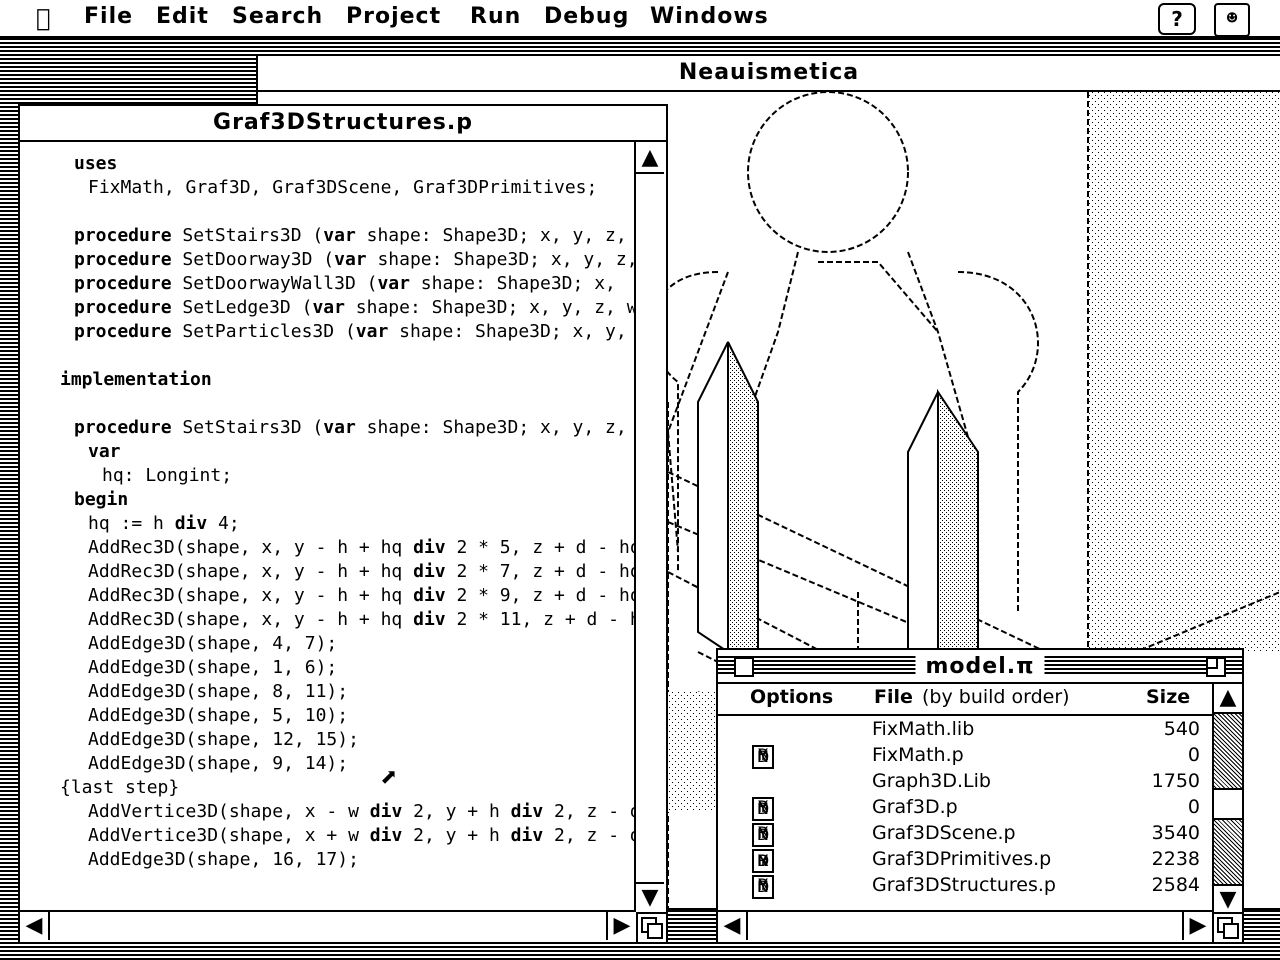  I want to click on project-file-row: D N Y R Graf3DScene.p 3540, so click(965, 834).